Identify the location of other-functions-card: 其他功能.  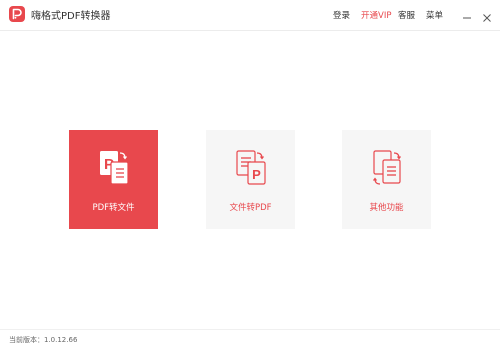
(386, 179).